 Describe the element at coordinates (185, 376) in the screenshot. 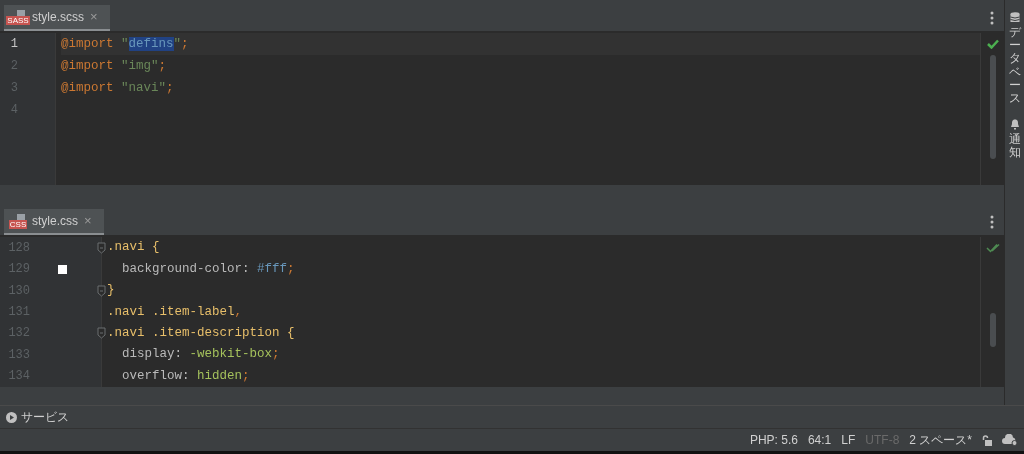

I see `code-line: overflow: hidden;` at that location.